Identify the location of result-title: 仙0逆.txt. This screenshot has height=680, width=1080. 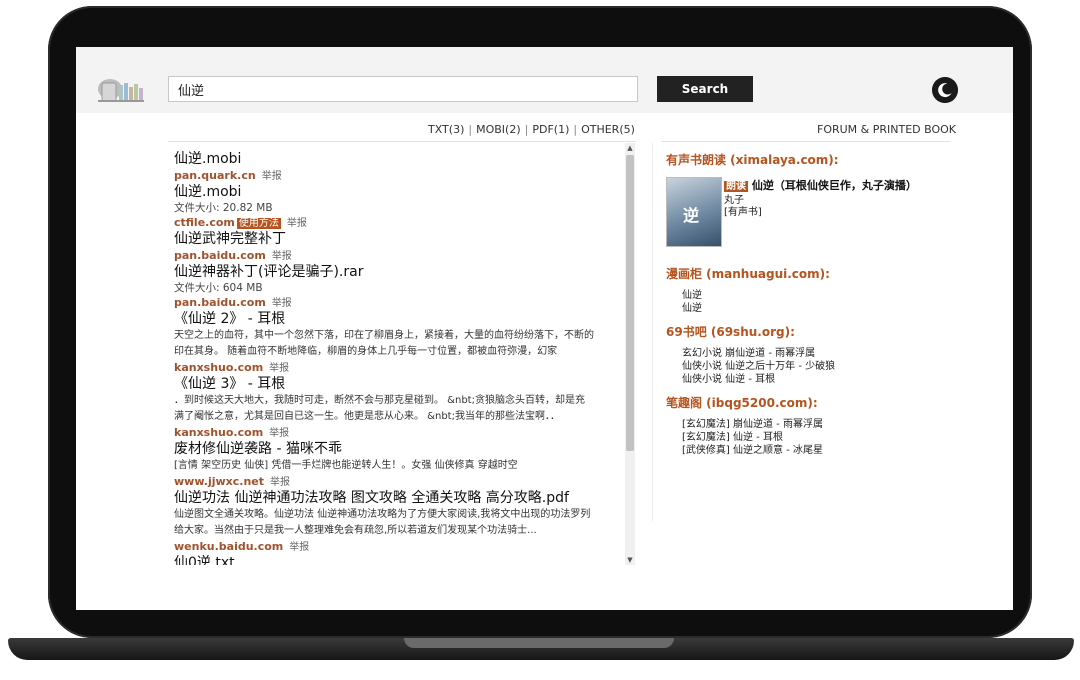
(398, 560).